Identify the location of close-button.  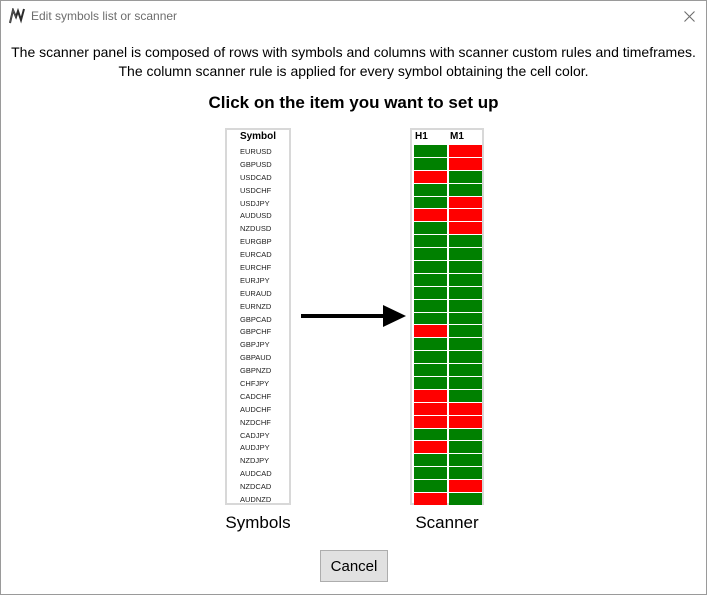
(689, 16).